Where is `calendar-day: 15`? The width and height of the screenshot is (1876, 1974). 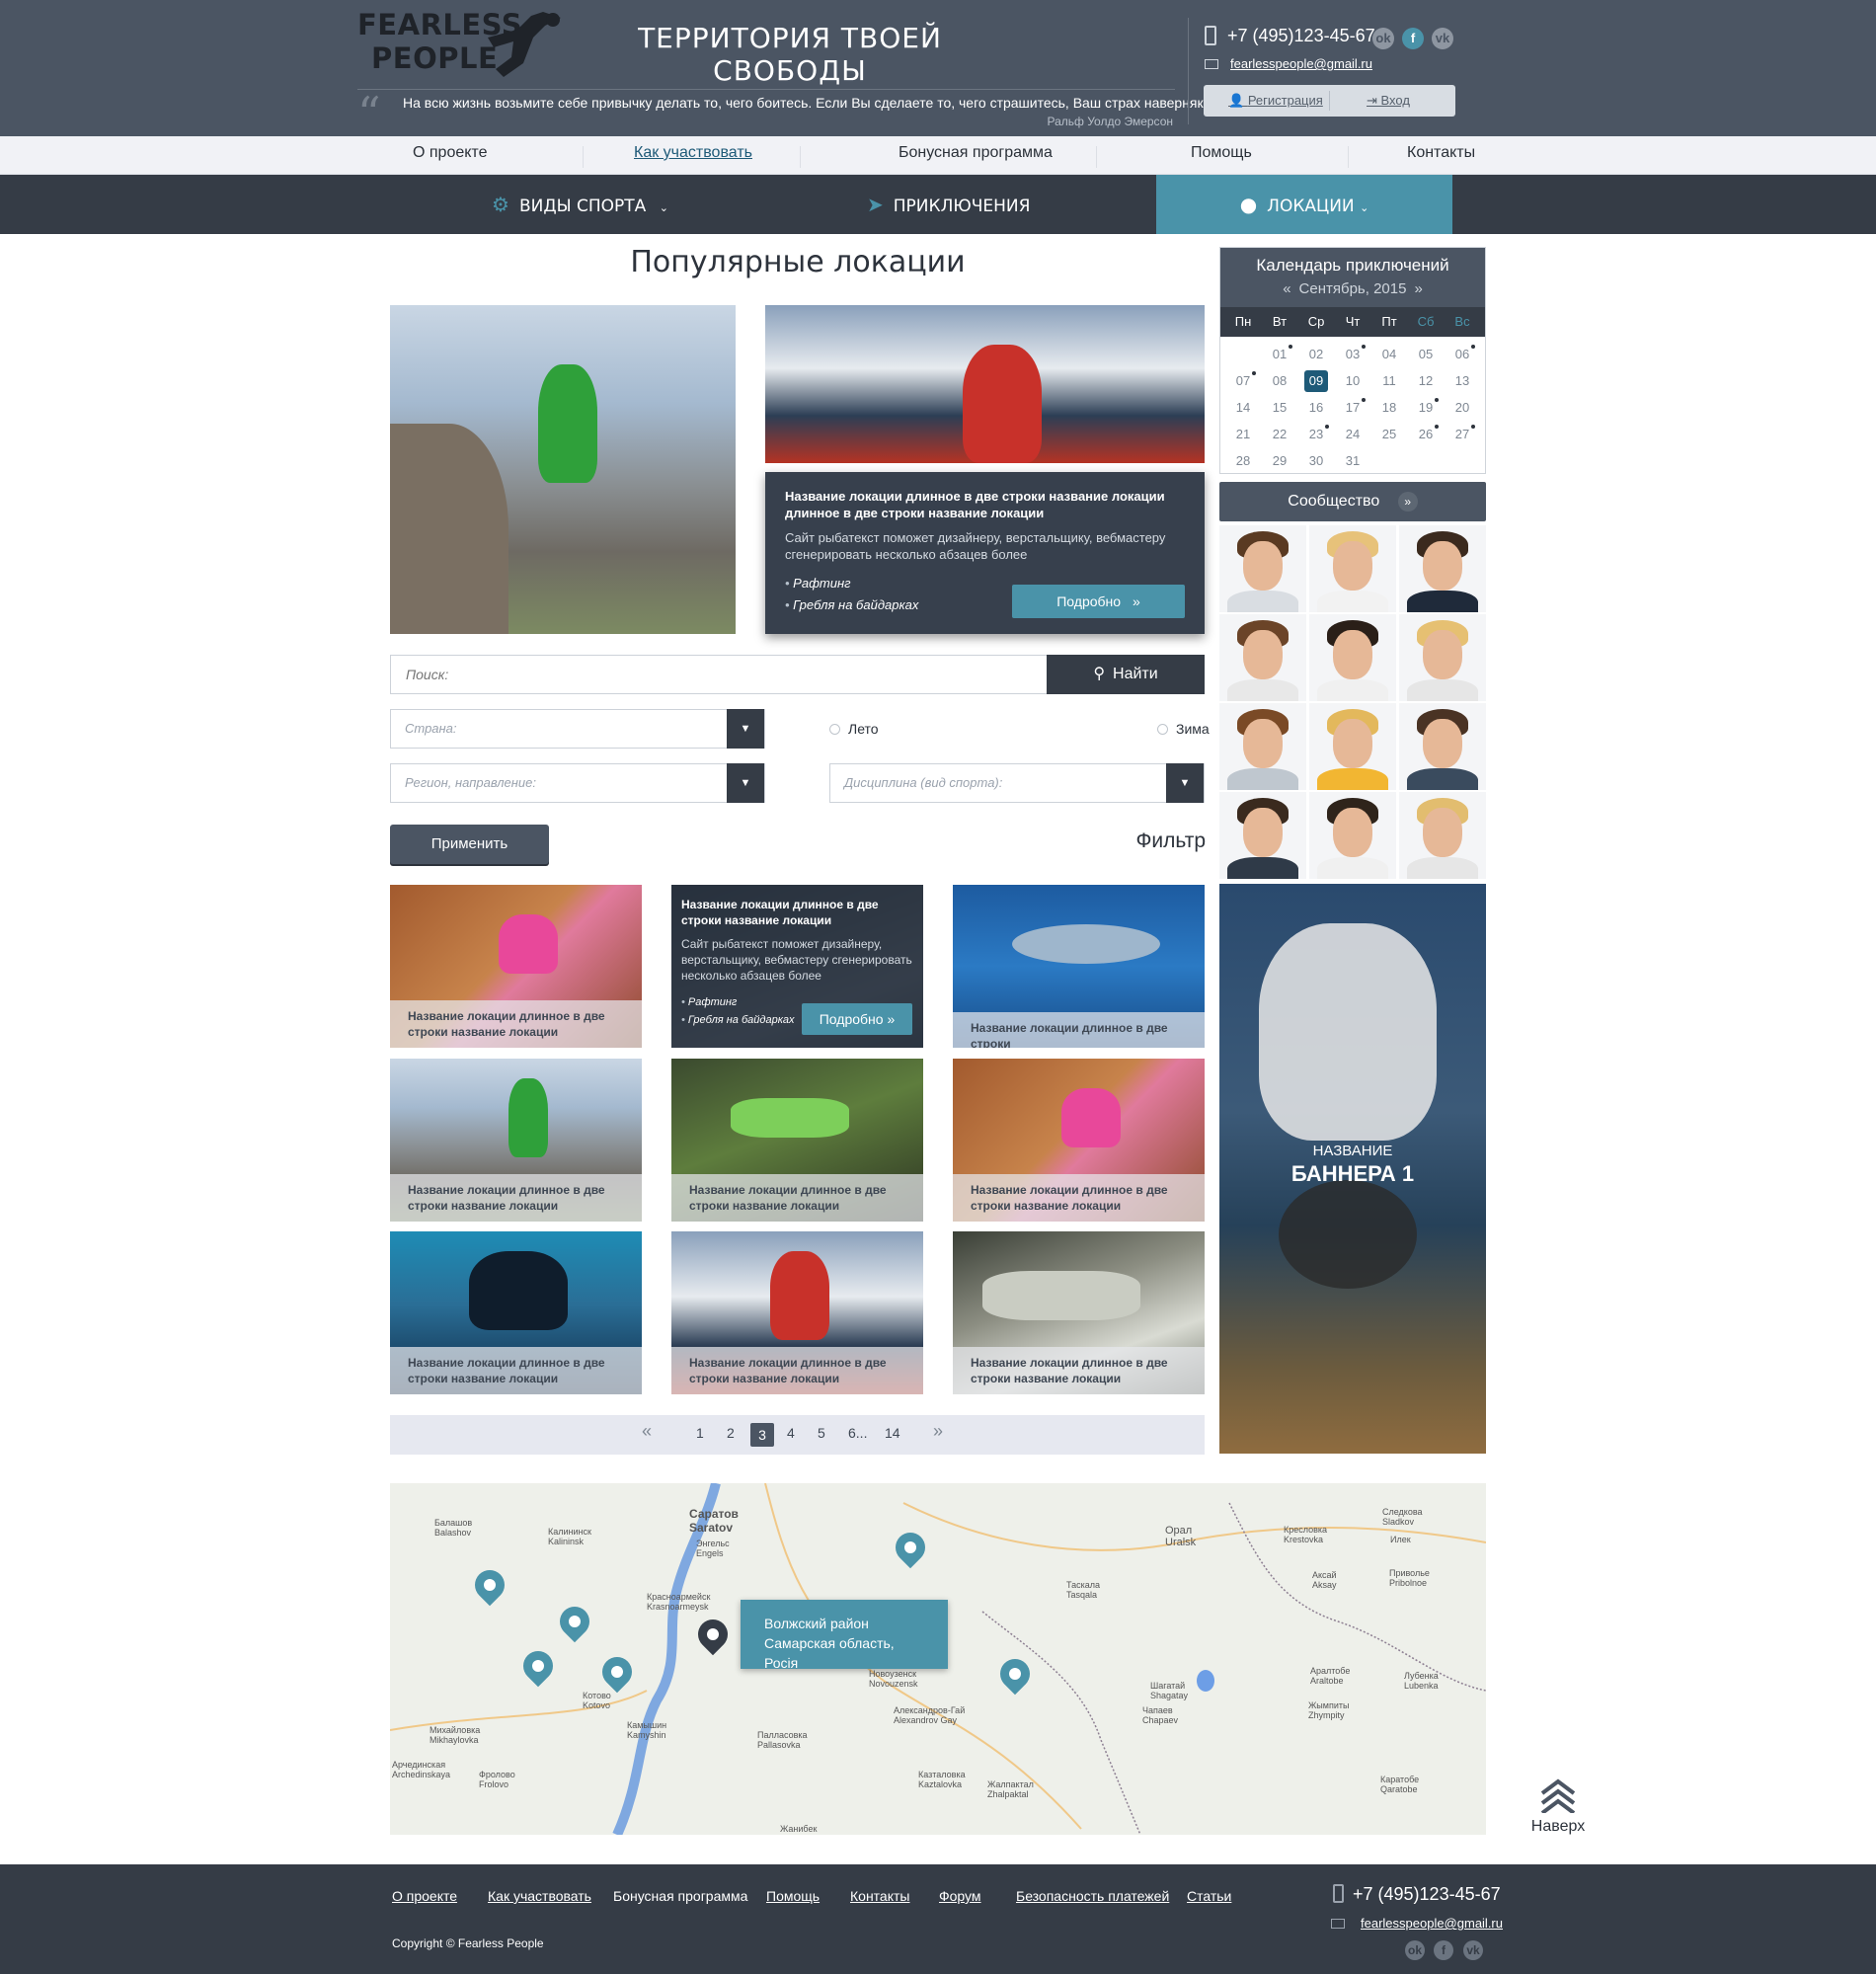 calendar-day: 15 is located at coordinates (1280, 407).